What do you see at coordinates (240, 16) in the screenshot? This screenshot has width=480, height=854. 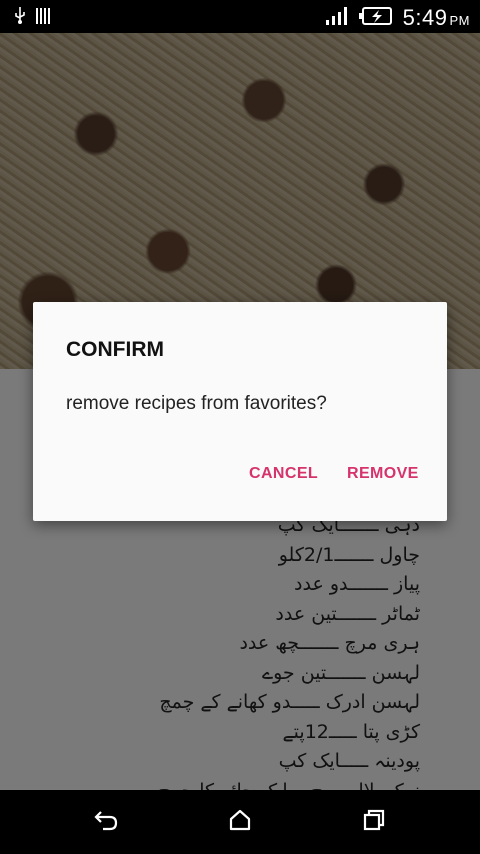 I see `status-bar: 5:49 PM` at bounding box center [240, 16].